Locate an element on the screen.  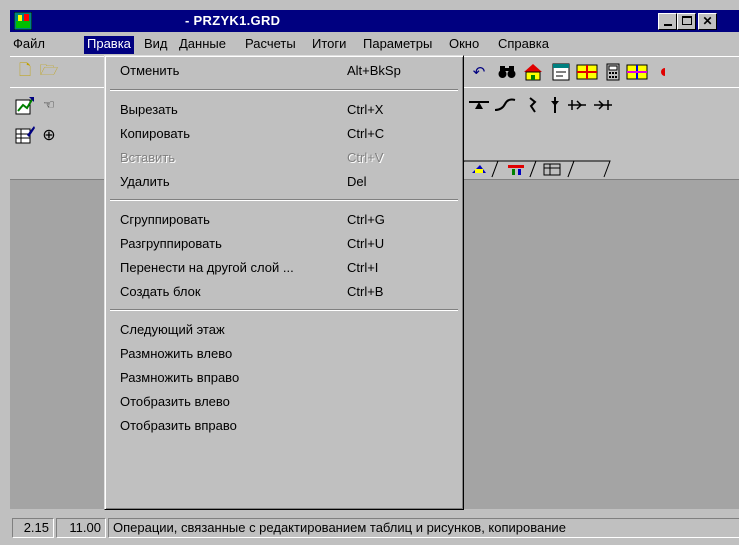
menu-item-delete-label: Удалить is located at coordinates (145, 181).